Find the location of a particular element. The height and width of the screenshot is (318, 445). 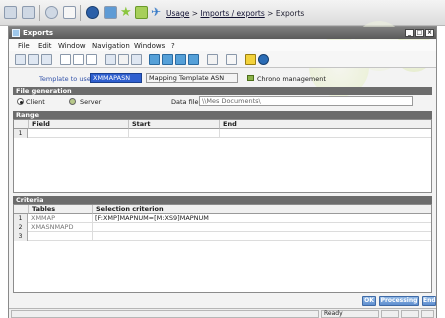

breadcrumb-imports-exports: Imports / exports is located at coordinates (232, 13).